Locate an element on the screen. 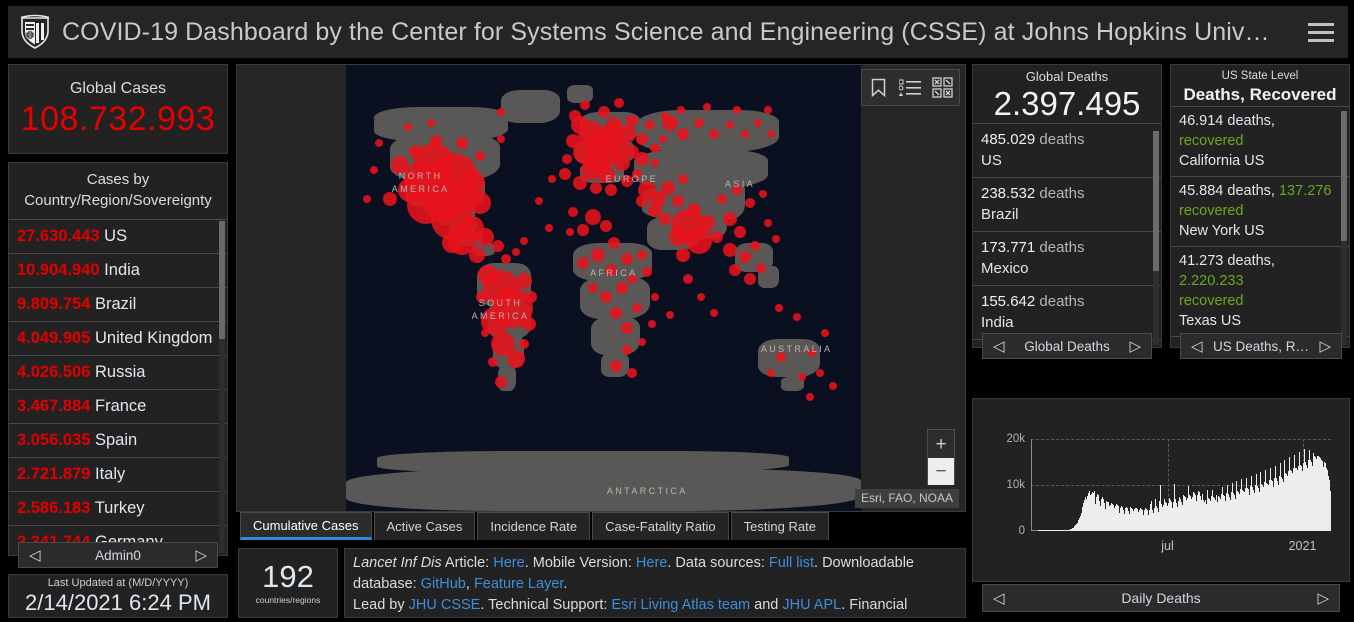  tab-cumulative-cases: Cumulative Cases is located at coordinates (306, 526).